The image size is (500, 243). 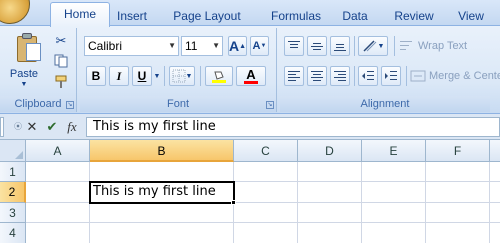 What do you see at coordinates (330, 192) in the screenshot?
I see `cell-d2` at bounding box center [330, 192].